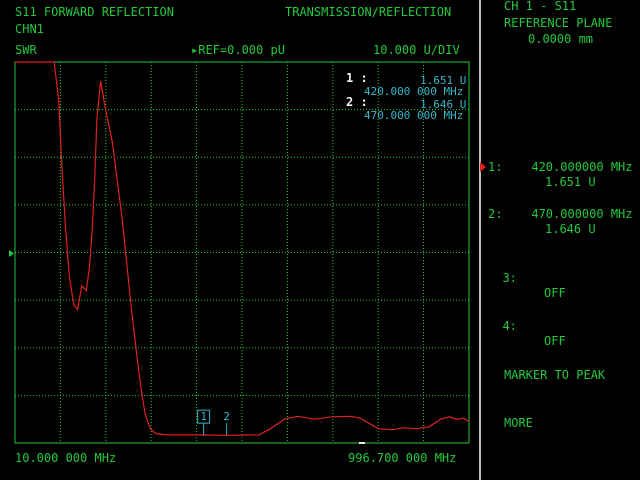 This screenshot has height=480, width=640. I want to click on softkey-marker-3: 3: OFF, so click(526, 278).